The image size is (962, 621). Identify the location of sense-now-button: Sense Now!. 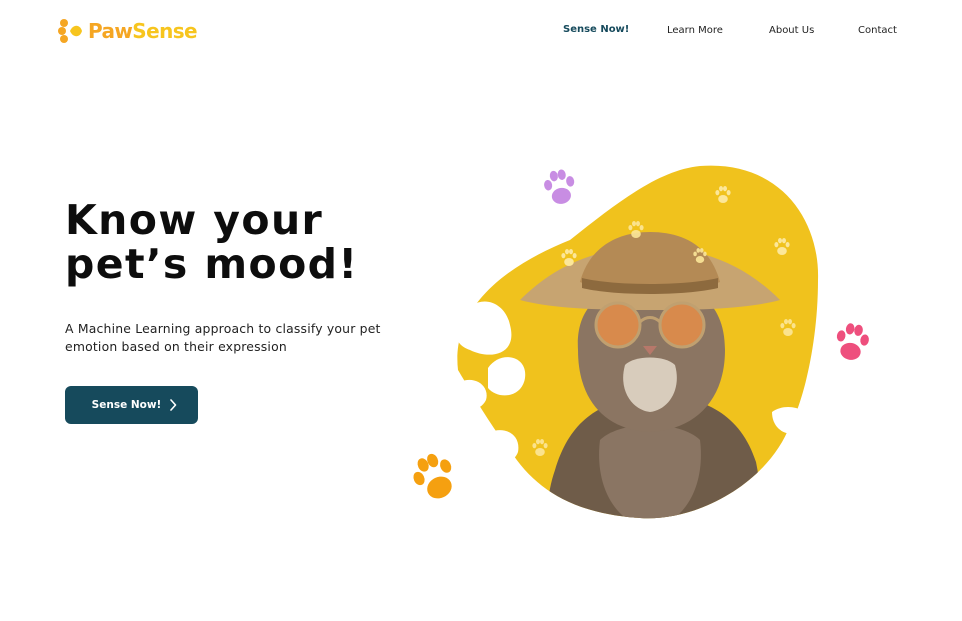
(131, 405).